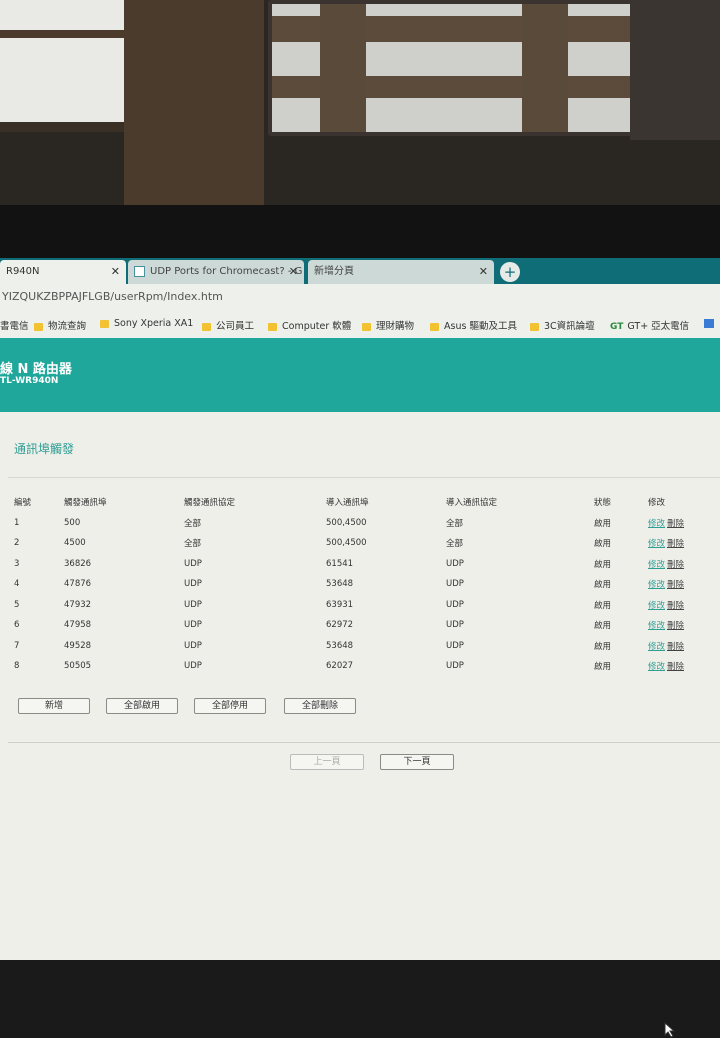 Image resolution: width=720 pixels, height=1038 pixels. Describe the element at coordinates (320, 706) in the screenshot. I see `delete-all-button: 全部刪除` at that location.